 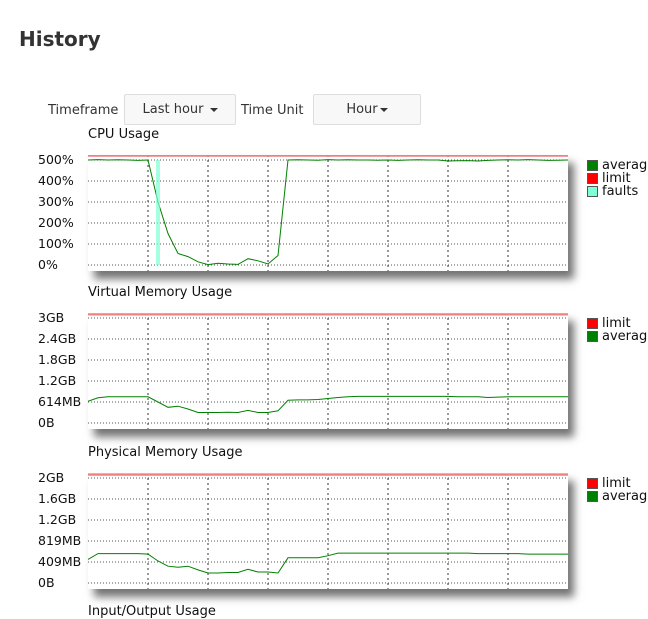 I want to click on legend-cpu: averagelimitfaults, so click(x=617, y=178).